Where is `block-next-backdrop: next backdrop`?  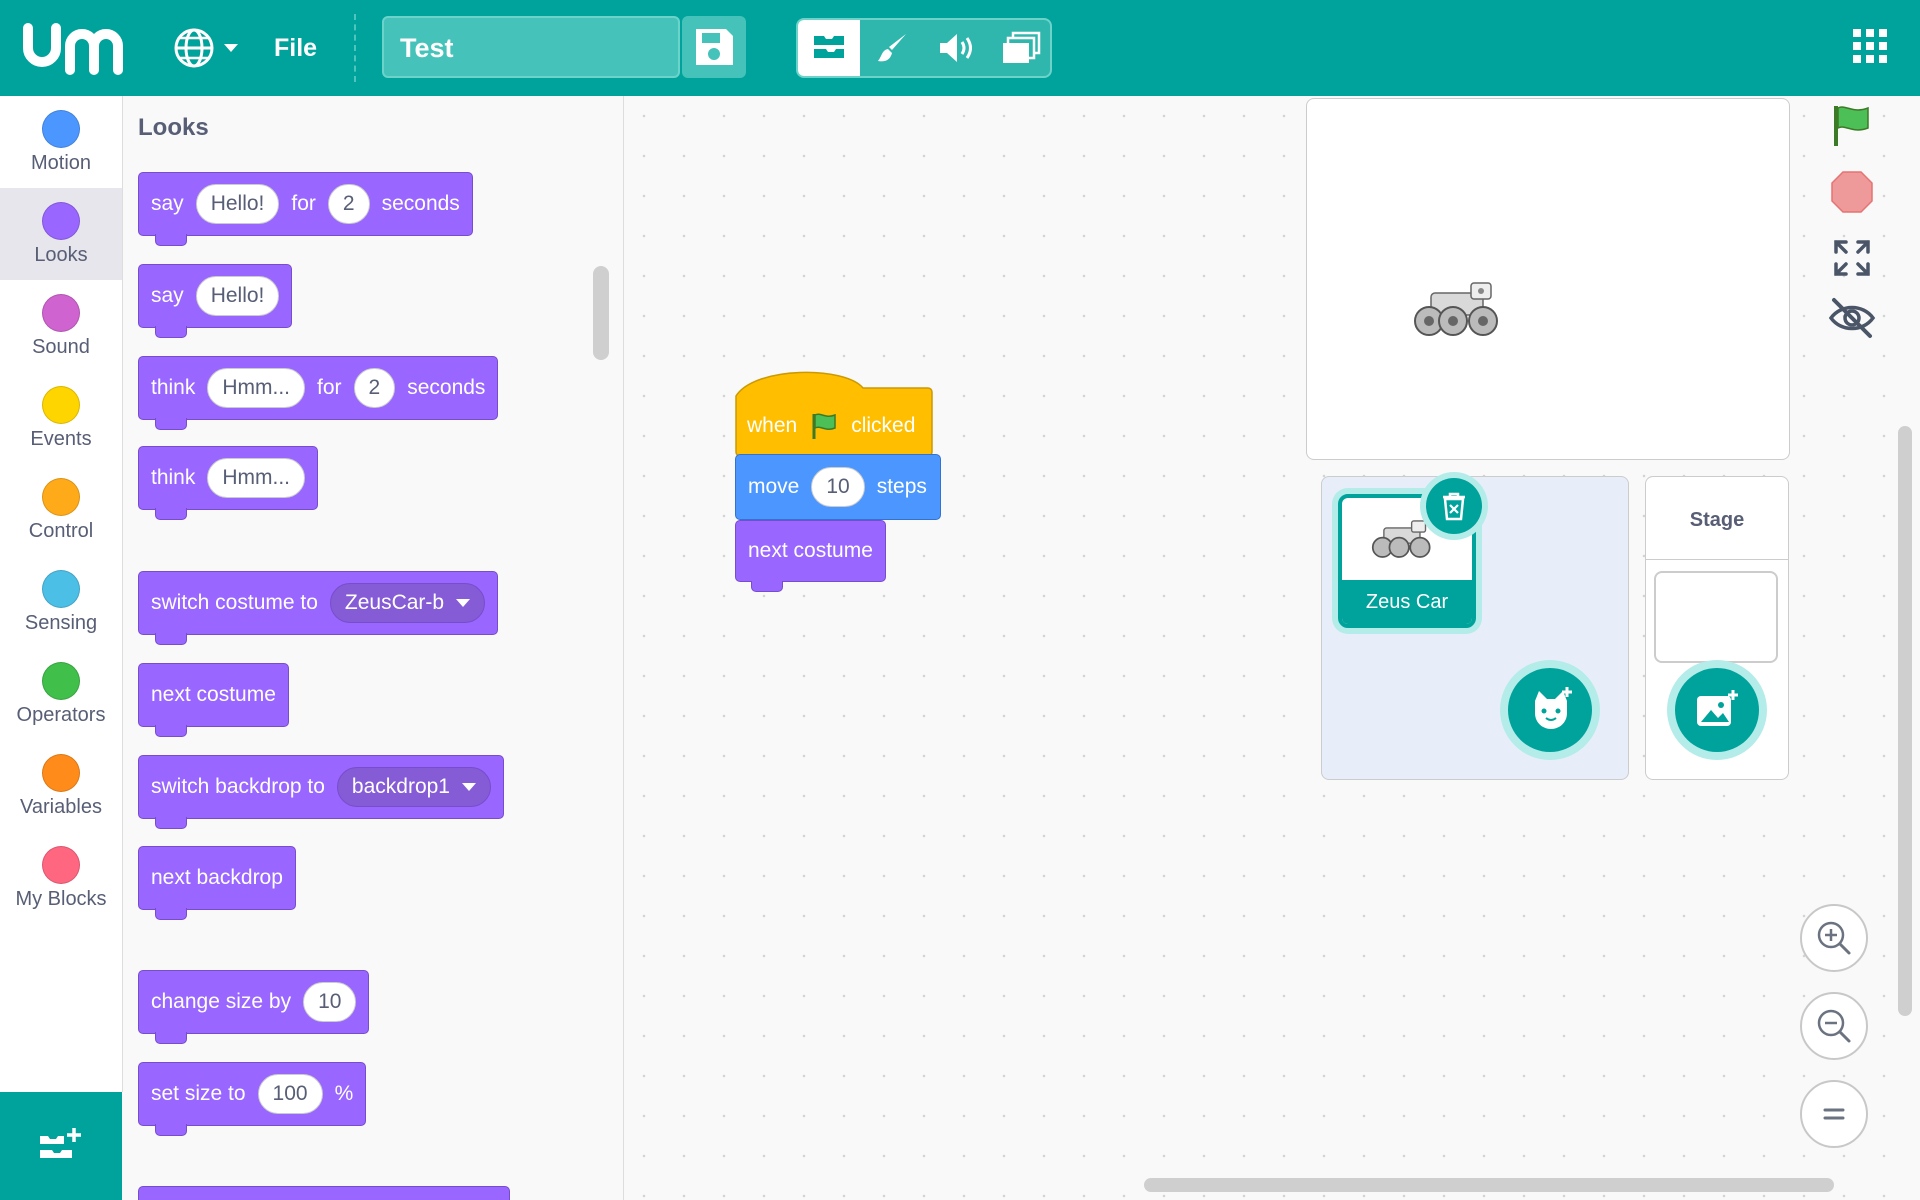 block-next-backdrop: next backdrop is located at coordinates (217, 883).